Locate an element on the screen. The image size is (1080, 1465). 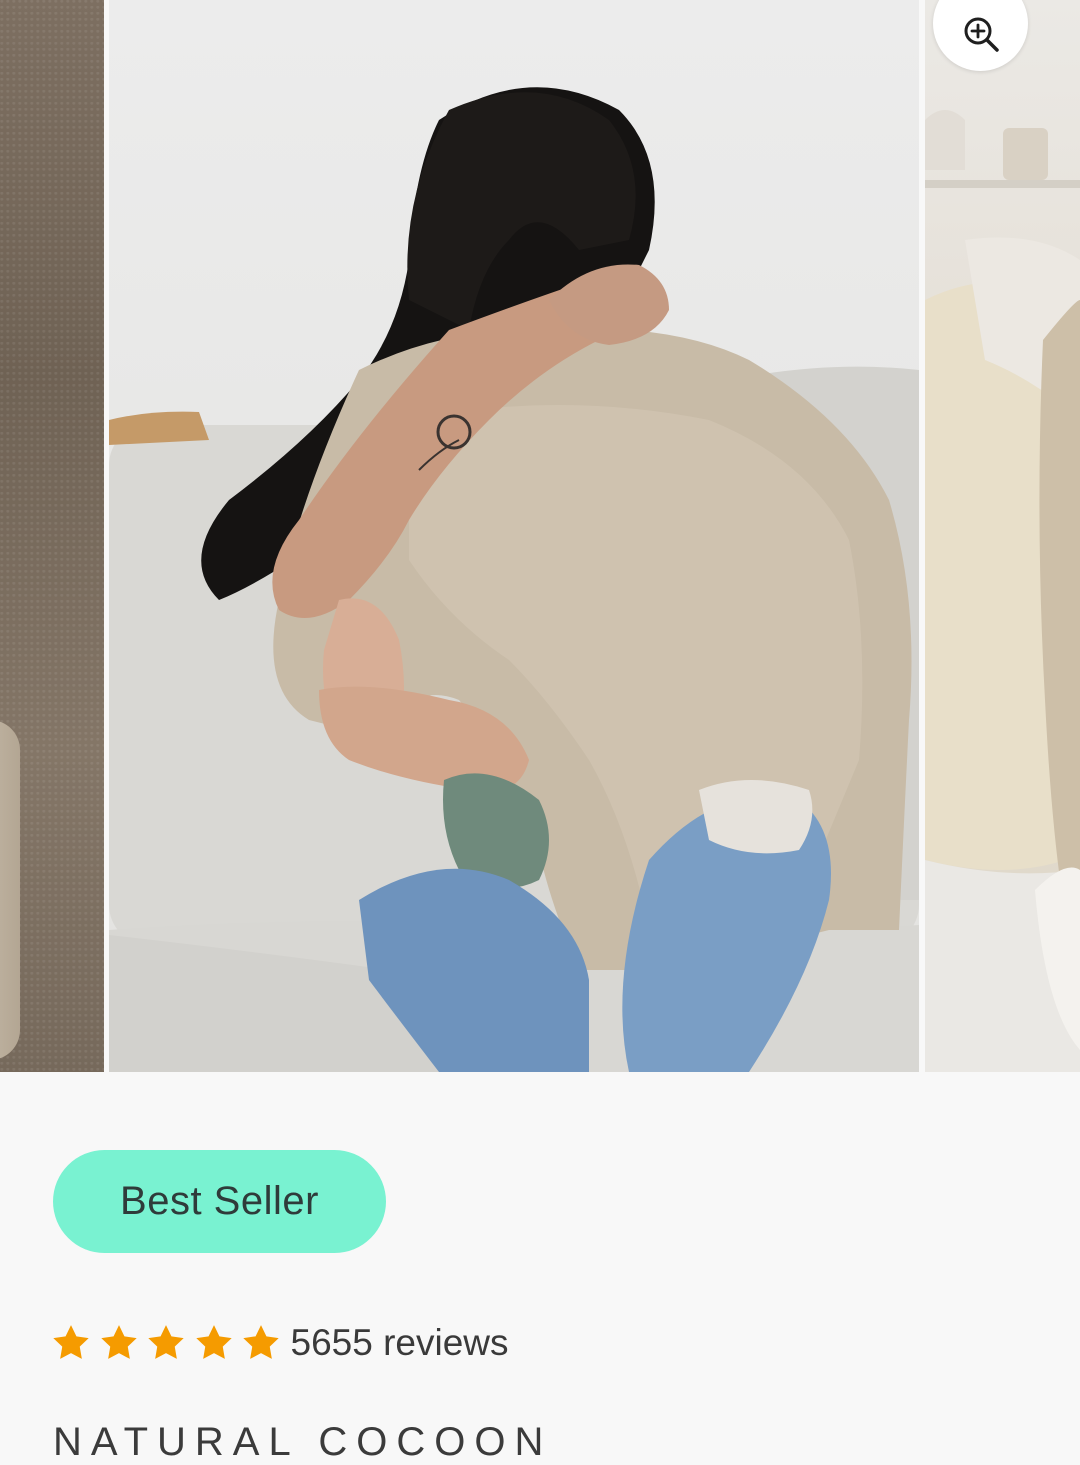
product-photo-next is located at coordinates (1002, 591).